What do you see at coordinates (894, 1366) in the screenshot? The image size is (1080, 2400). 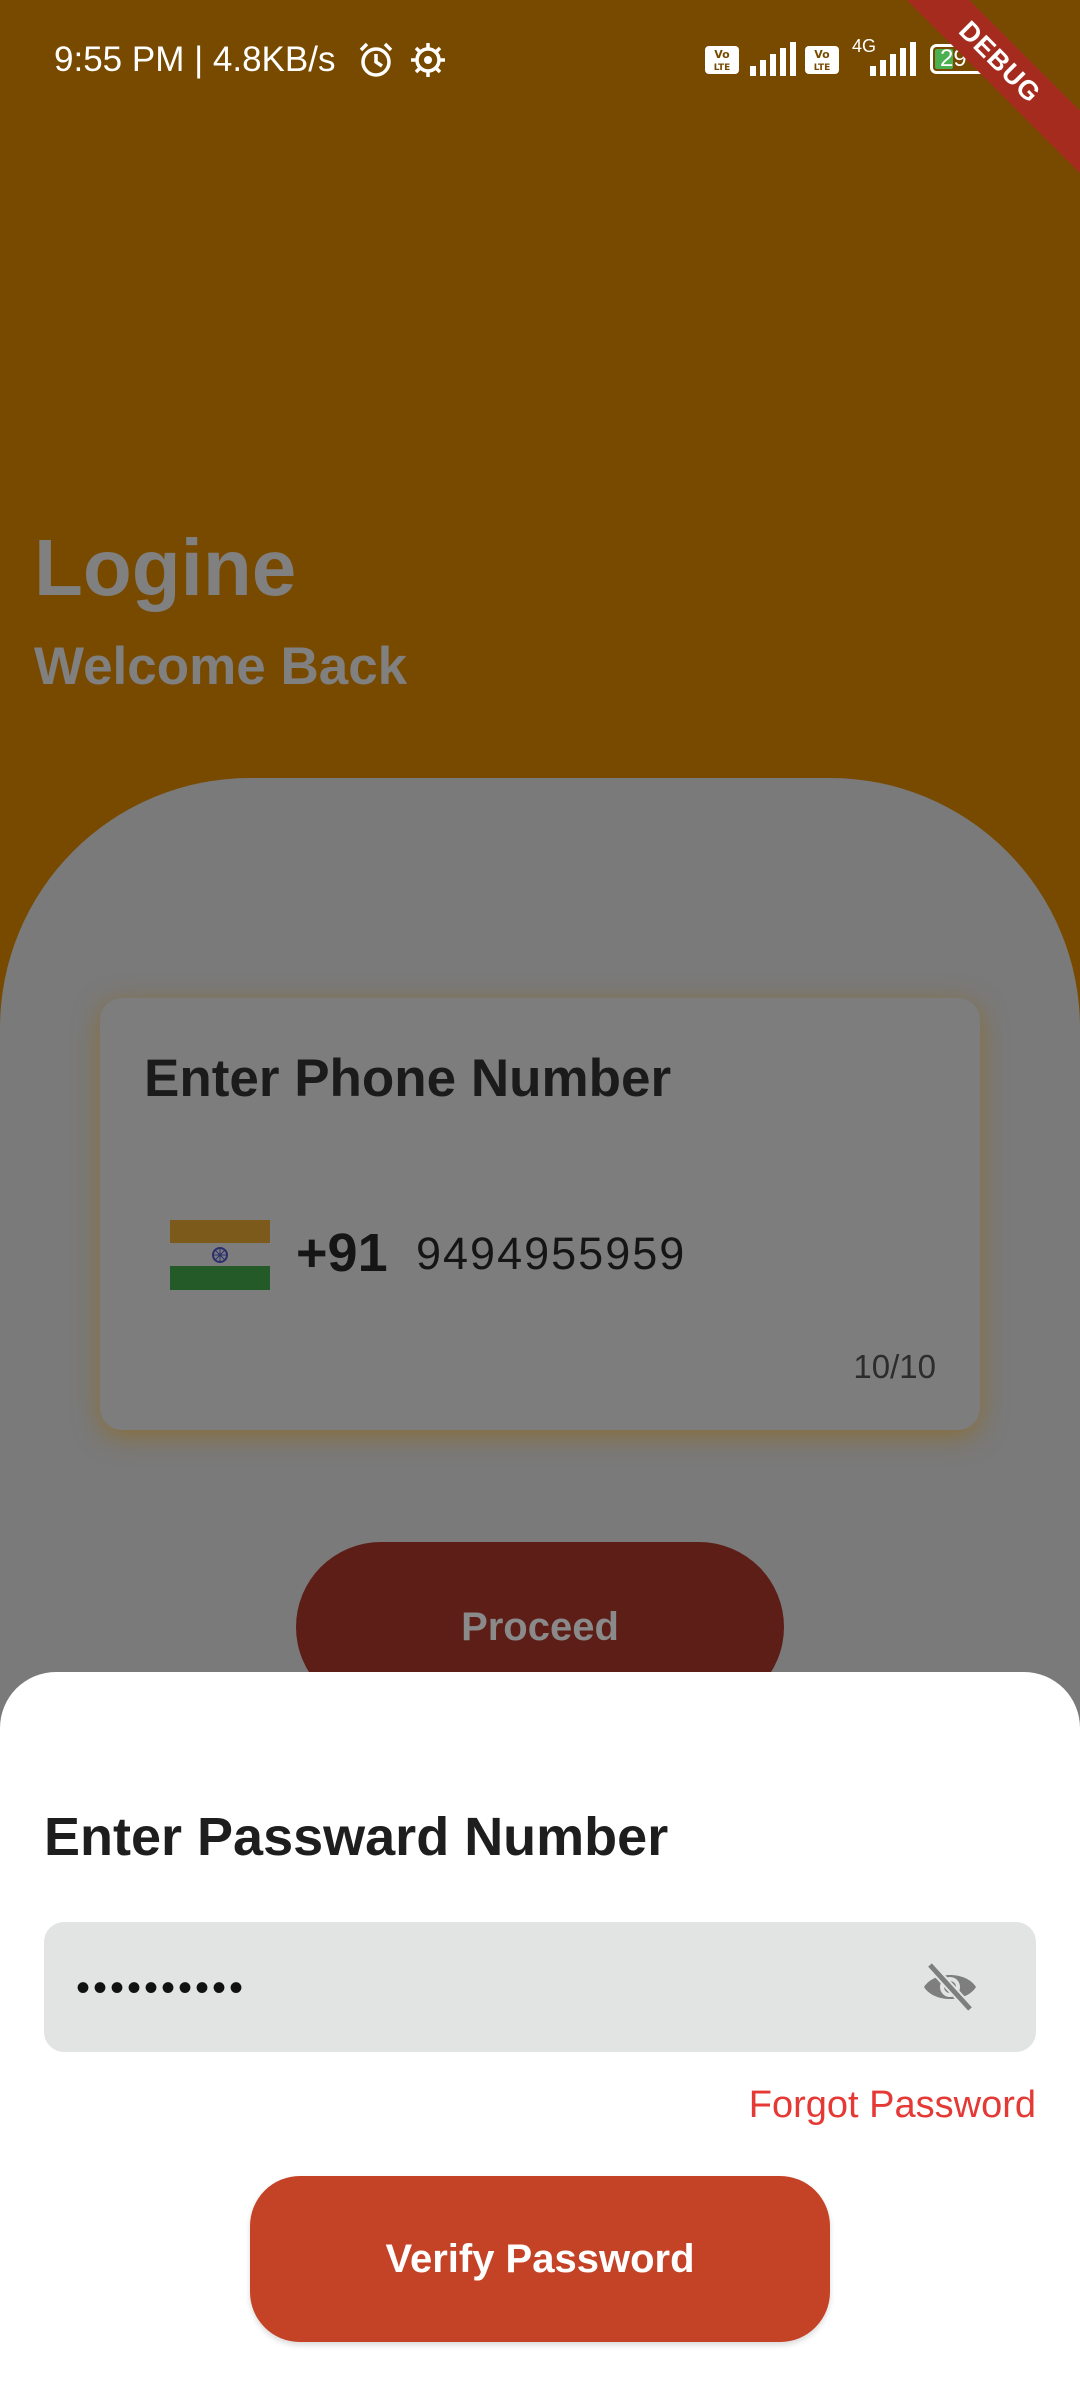 I see `character-counter: 10/10` at bounding box center [894, 1366].